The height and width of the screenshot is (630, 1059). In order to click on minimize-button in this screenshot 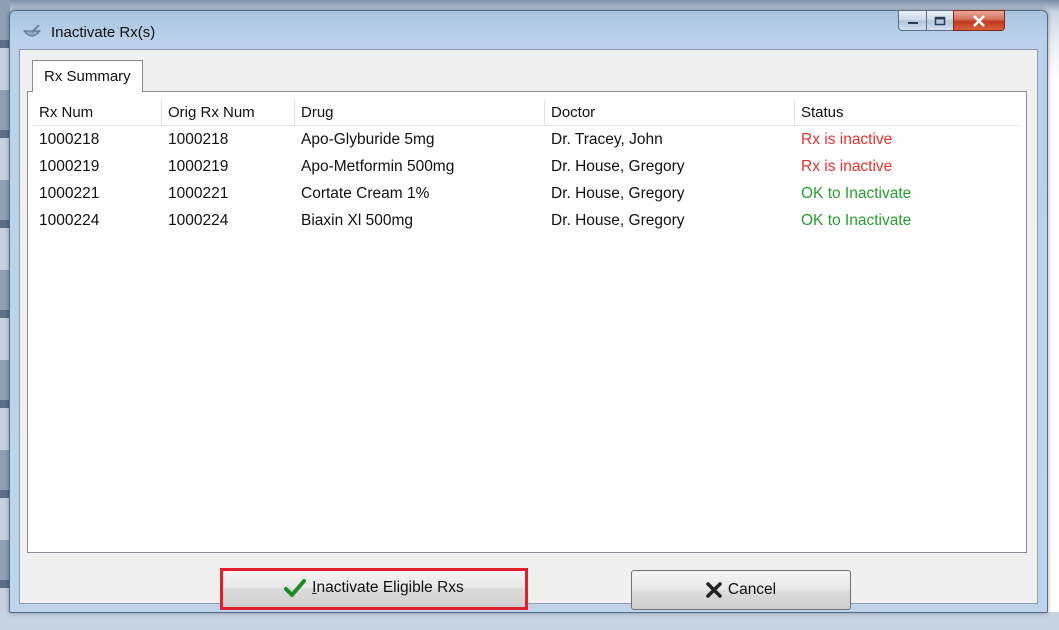, I will do `click(912, 20)`.